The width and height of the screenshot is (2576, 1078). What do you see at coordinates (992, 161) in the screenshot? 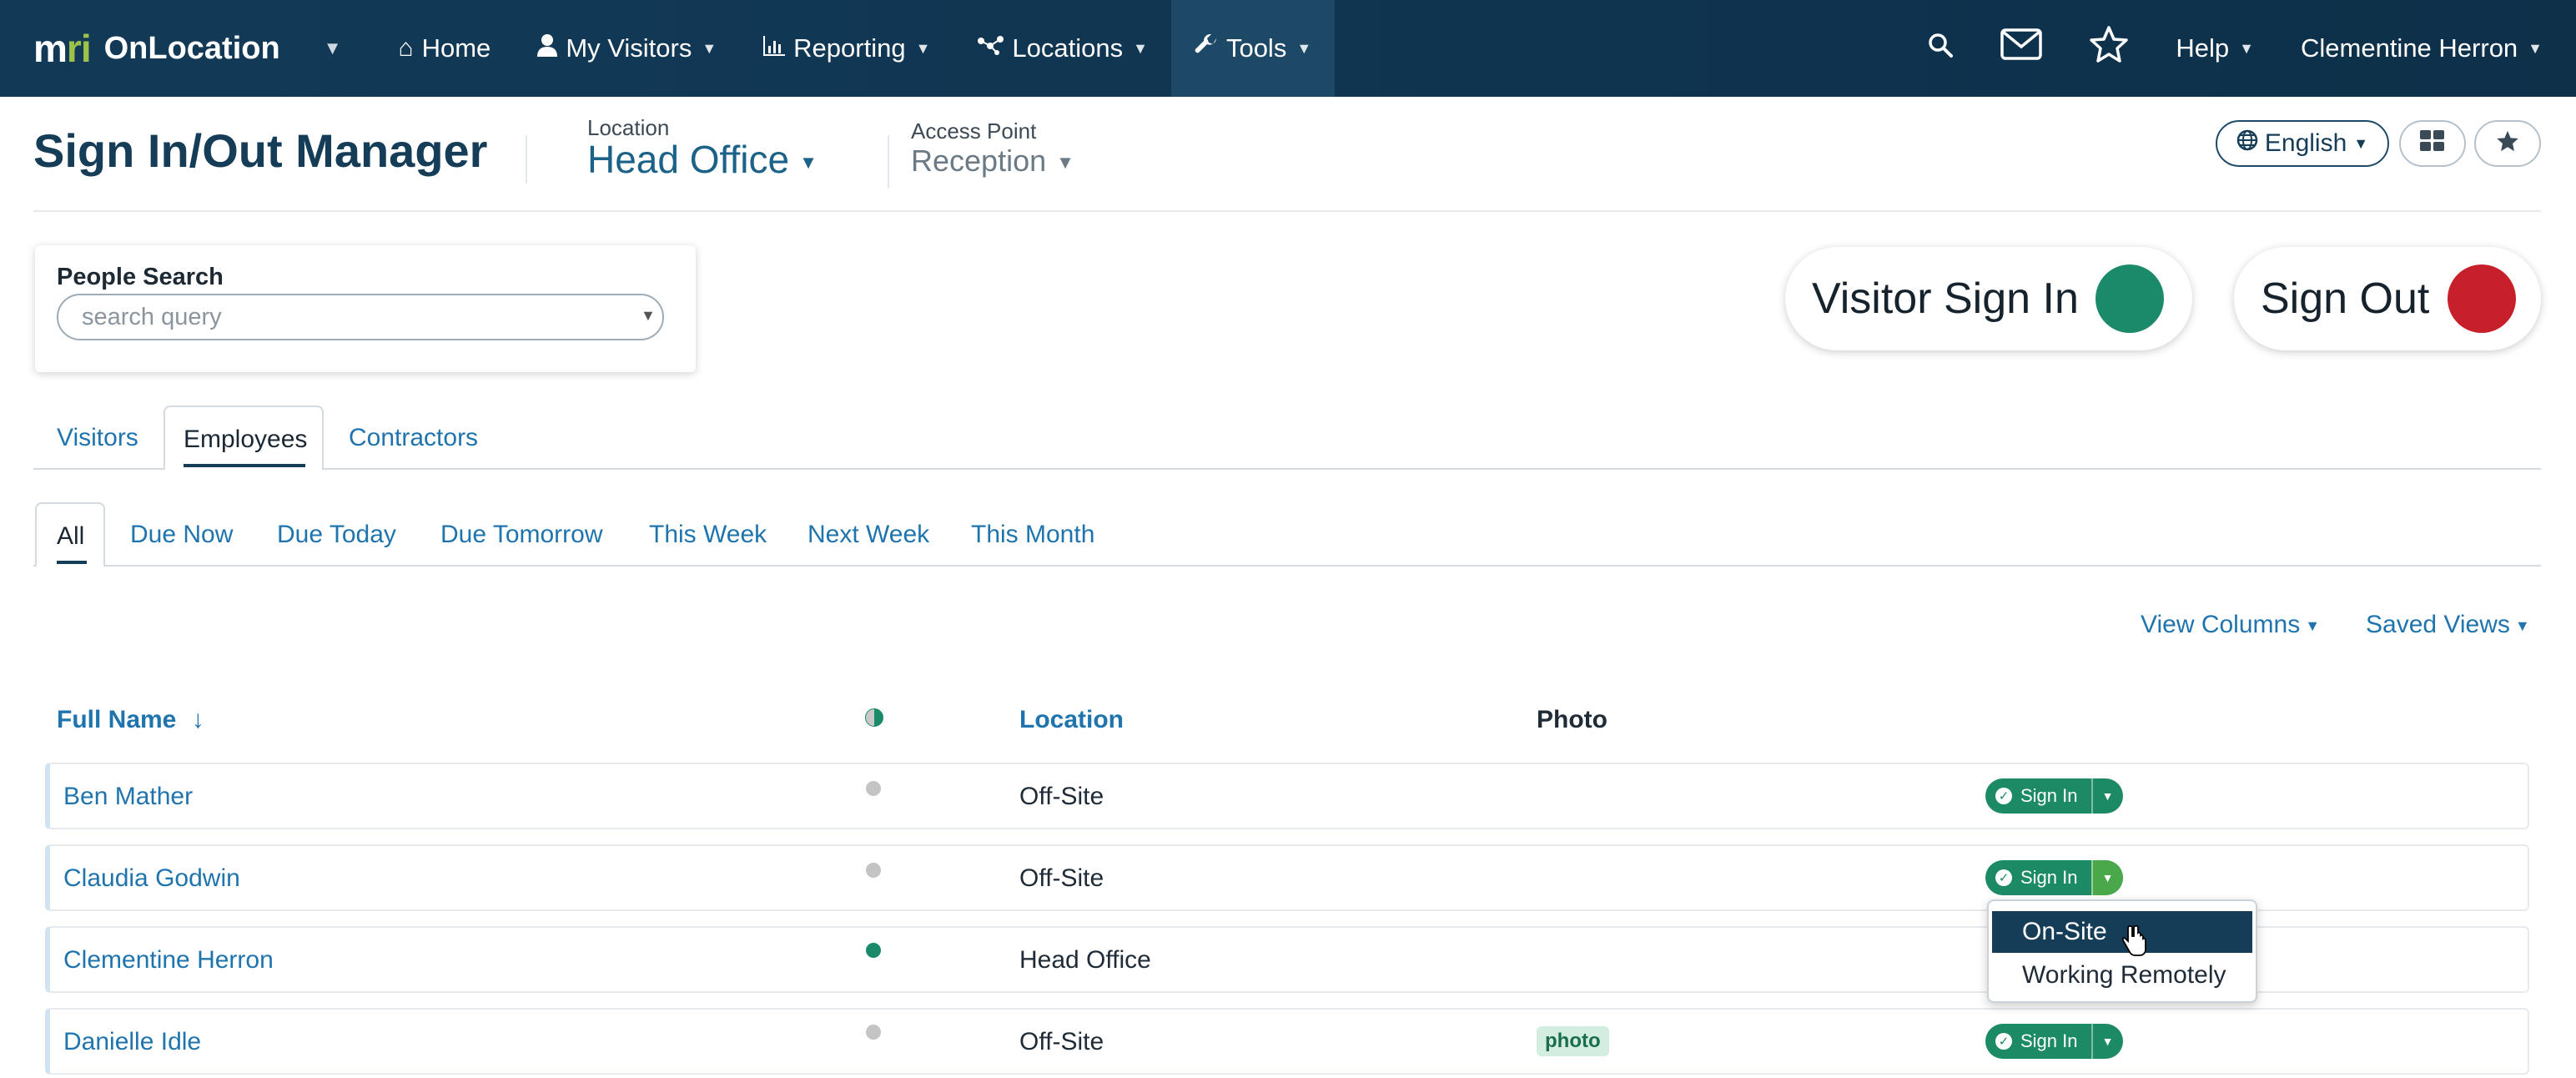
I see `access-point-selector: Reception ▼` at bounding box center [992, 161].